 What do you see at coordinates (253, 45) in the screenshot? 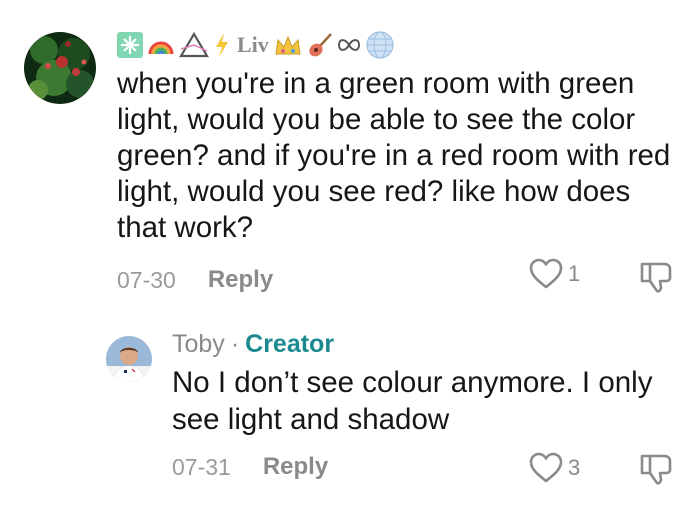
I see `username: Liv` at bounding box center [253, 45].